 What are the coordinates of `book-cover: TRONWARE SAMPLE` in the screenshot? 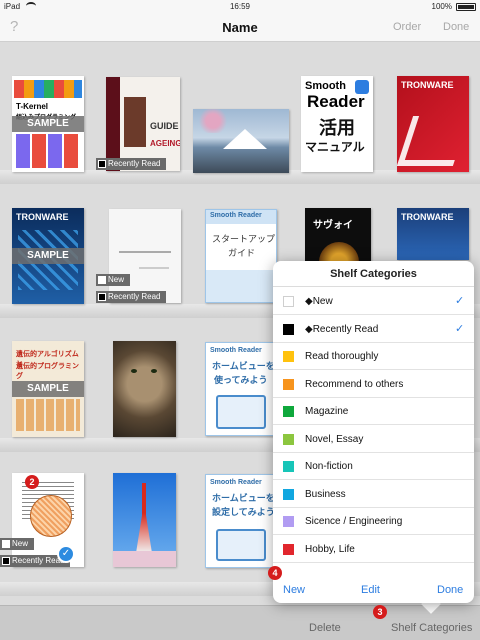 It's located at (48, 256).